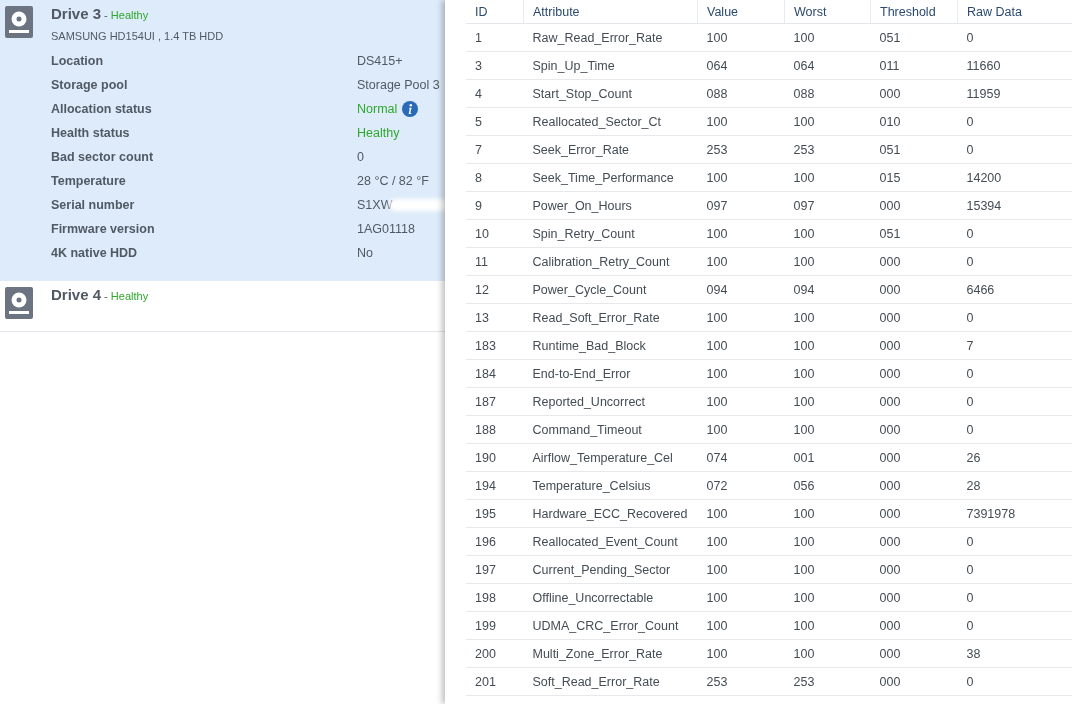 The width and height of the screenshot is (1072, 704). What do you see at coordinates (741, 205) in the screenshot?
I see `table-cell: 097` at bounding box center [741, 205].